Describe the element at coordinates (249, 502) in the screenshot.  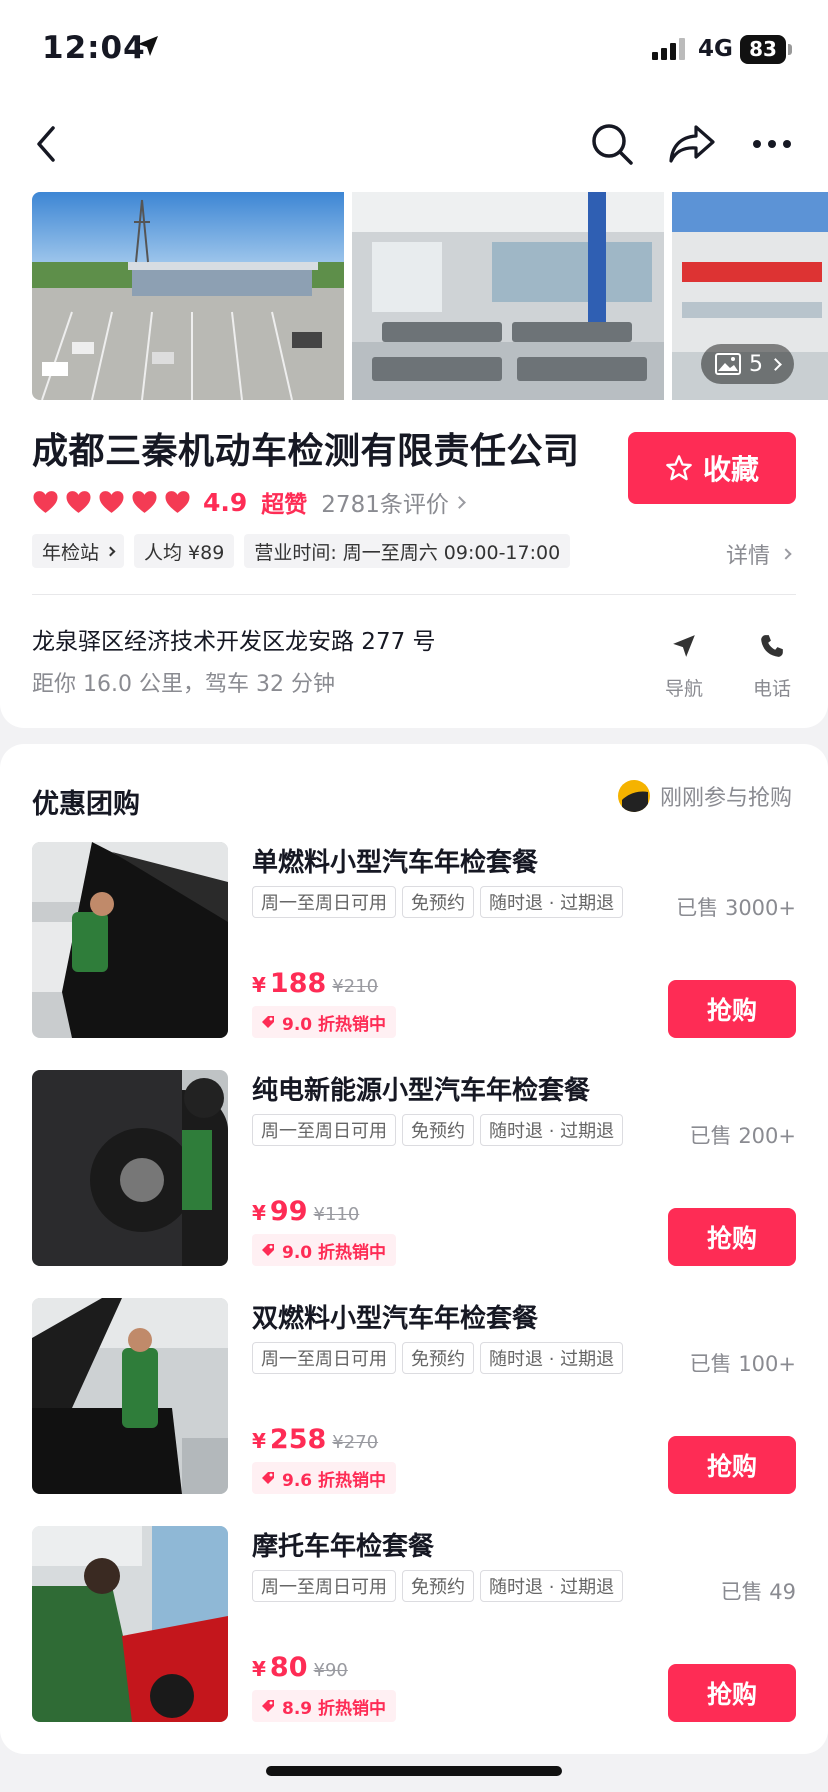
I see `rating-row: 4.9 超赞 2781条评价` at that location.